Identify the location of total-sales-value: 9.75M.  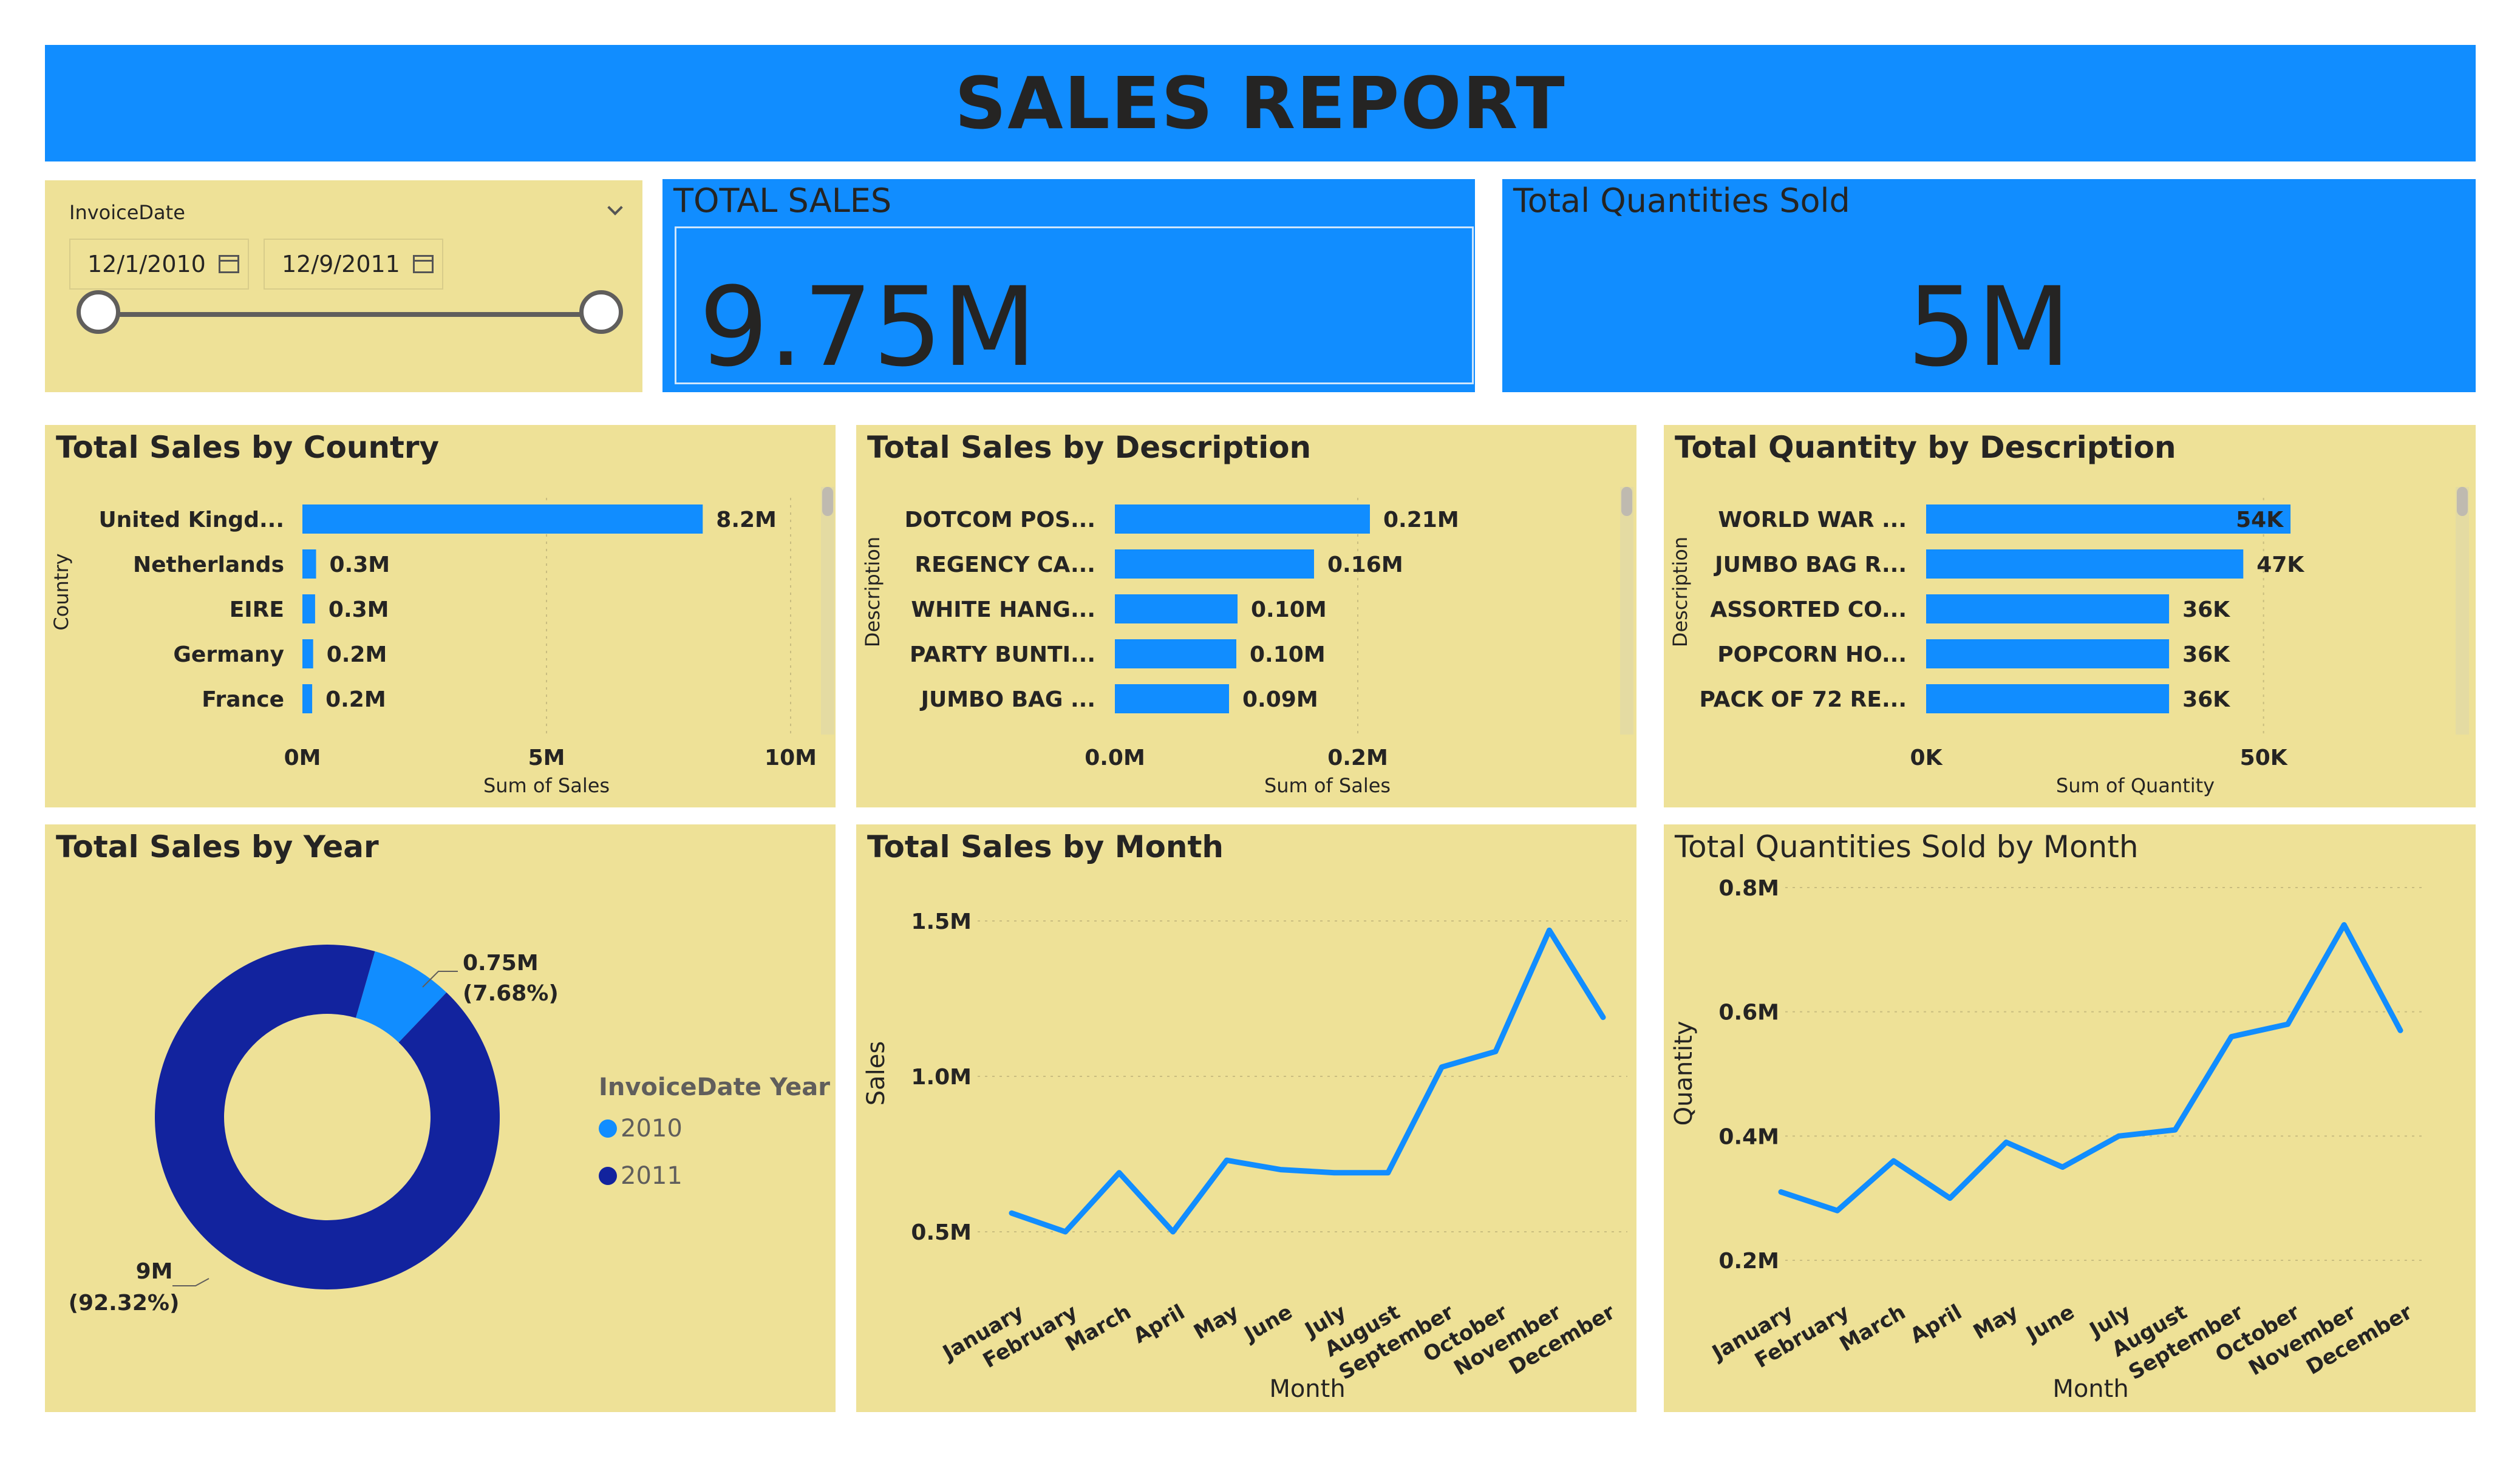
(868, 327).